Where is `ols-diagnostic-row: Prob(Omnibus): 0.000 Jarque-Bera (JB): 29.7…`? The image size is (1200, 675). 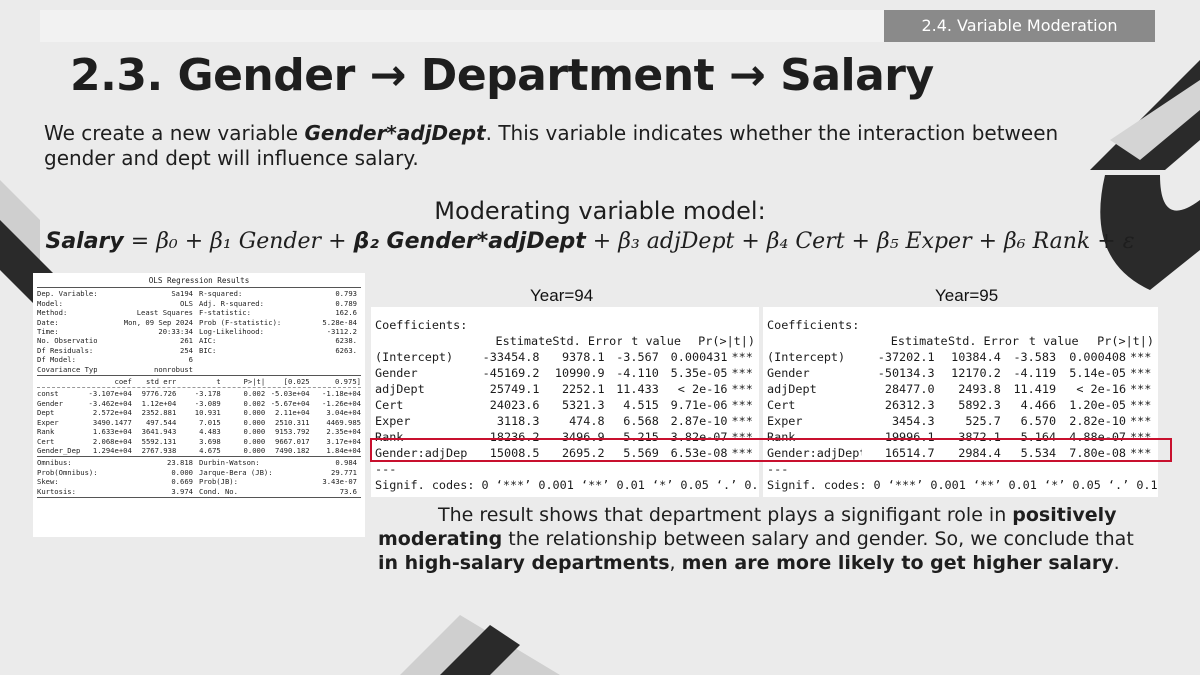 ols-diagnostic-row: Prob(Omnibus): 0.000 Jarque-Bera (JB): 29.7… is located at coordinates (199, 472).